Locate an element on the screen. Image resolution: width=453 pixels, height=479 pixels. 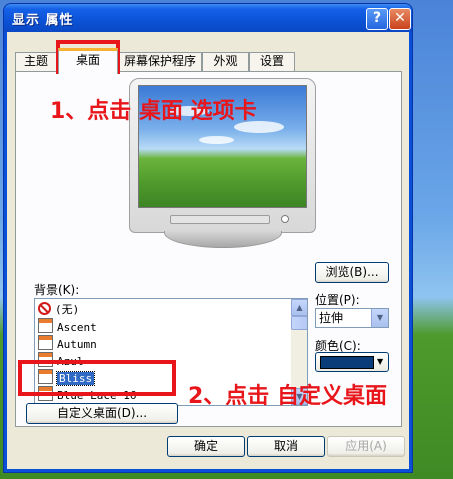
monitor-stand is located at coordinates (223, 239).